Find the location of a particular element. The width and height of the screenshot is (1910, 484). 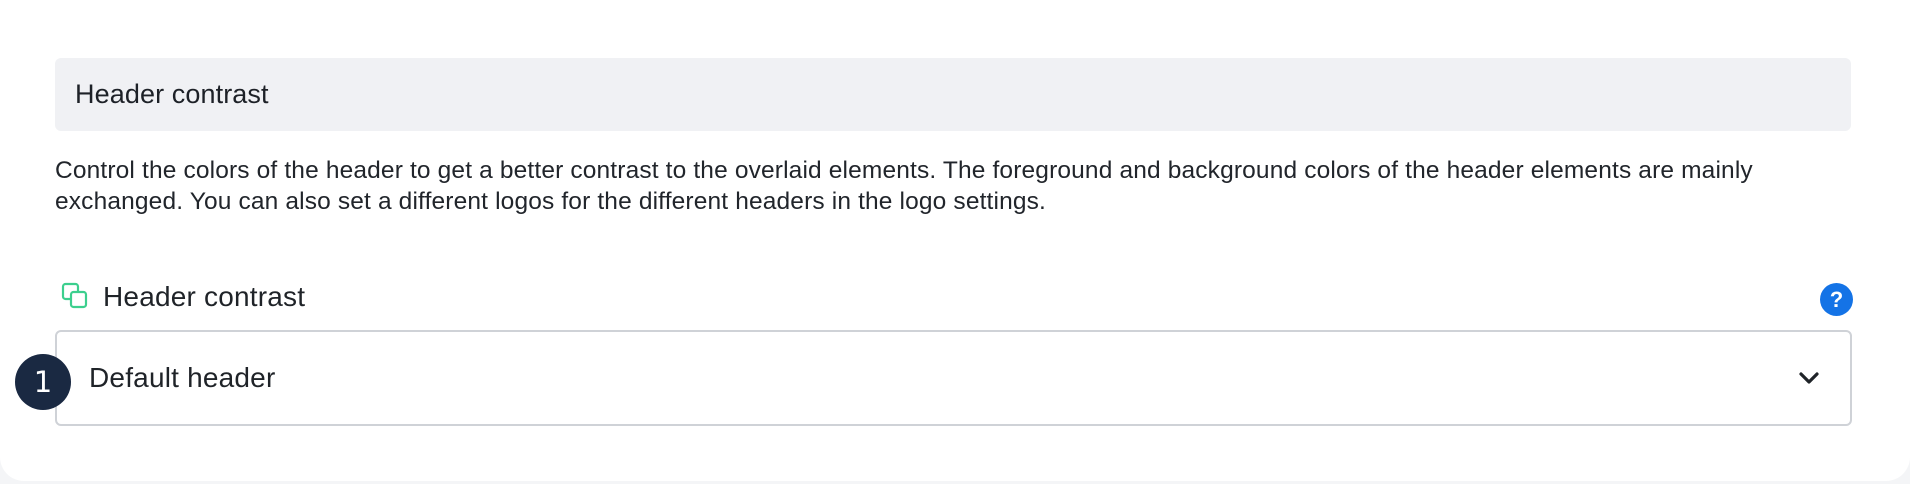

copy-layers-icon is located at coordinates (75, 296).